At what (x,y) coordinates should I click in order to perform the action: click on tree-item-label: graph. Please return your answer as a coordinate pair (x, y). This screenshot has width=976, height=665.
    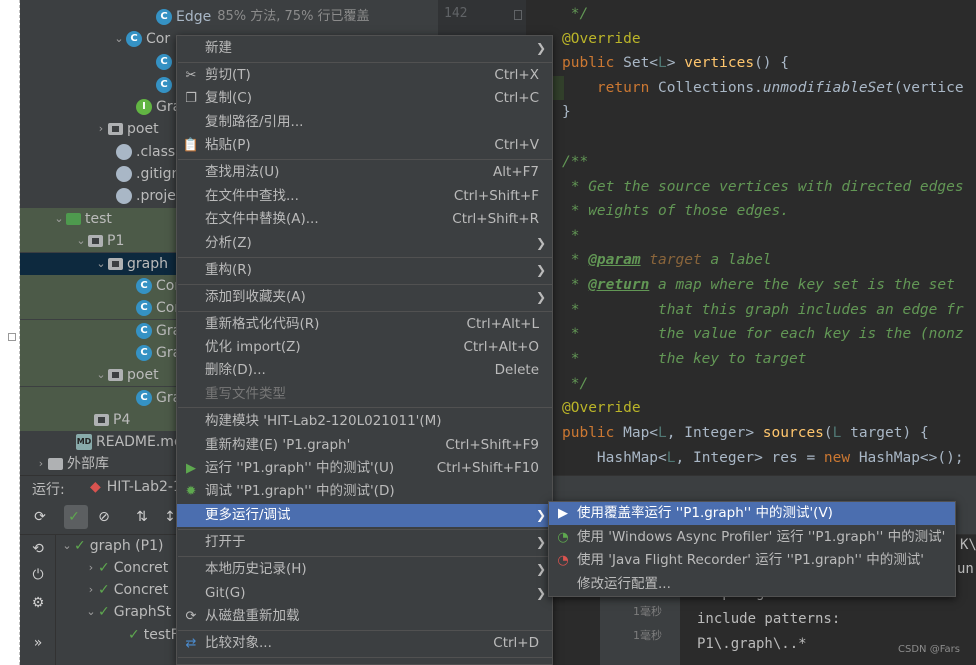
    Looking at the image, I should click on (147, 264).